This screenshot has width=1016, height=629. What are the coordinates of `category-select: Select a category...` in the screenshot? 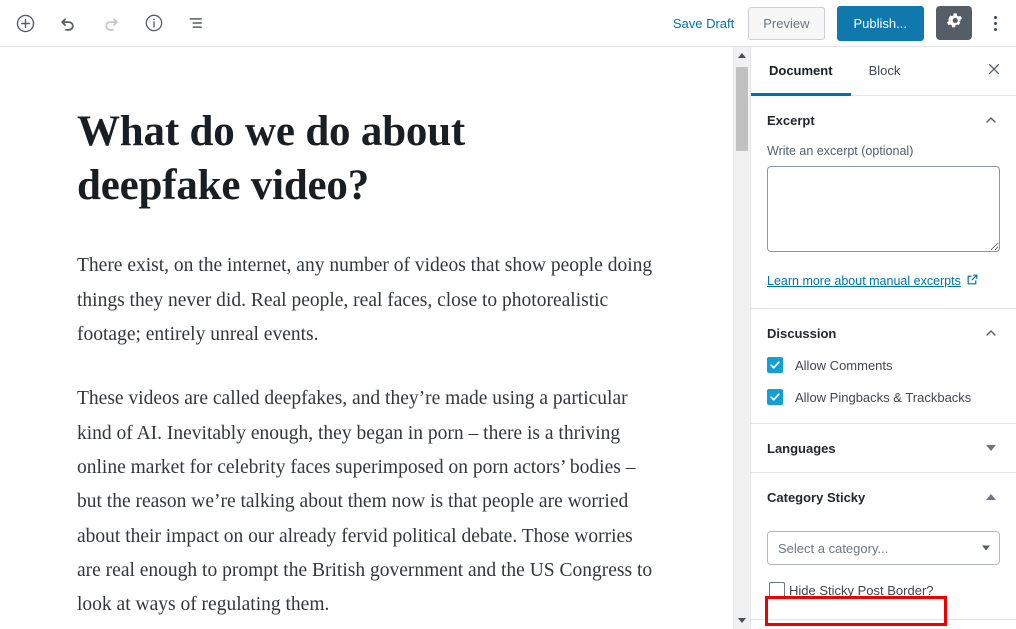 It's located at (883, 548).